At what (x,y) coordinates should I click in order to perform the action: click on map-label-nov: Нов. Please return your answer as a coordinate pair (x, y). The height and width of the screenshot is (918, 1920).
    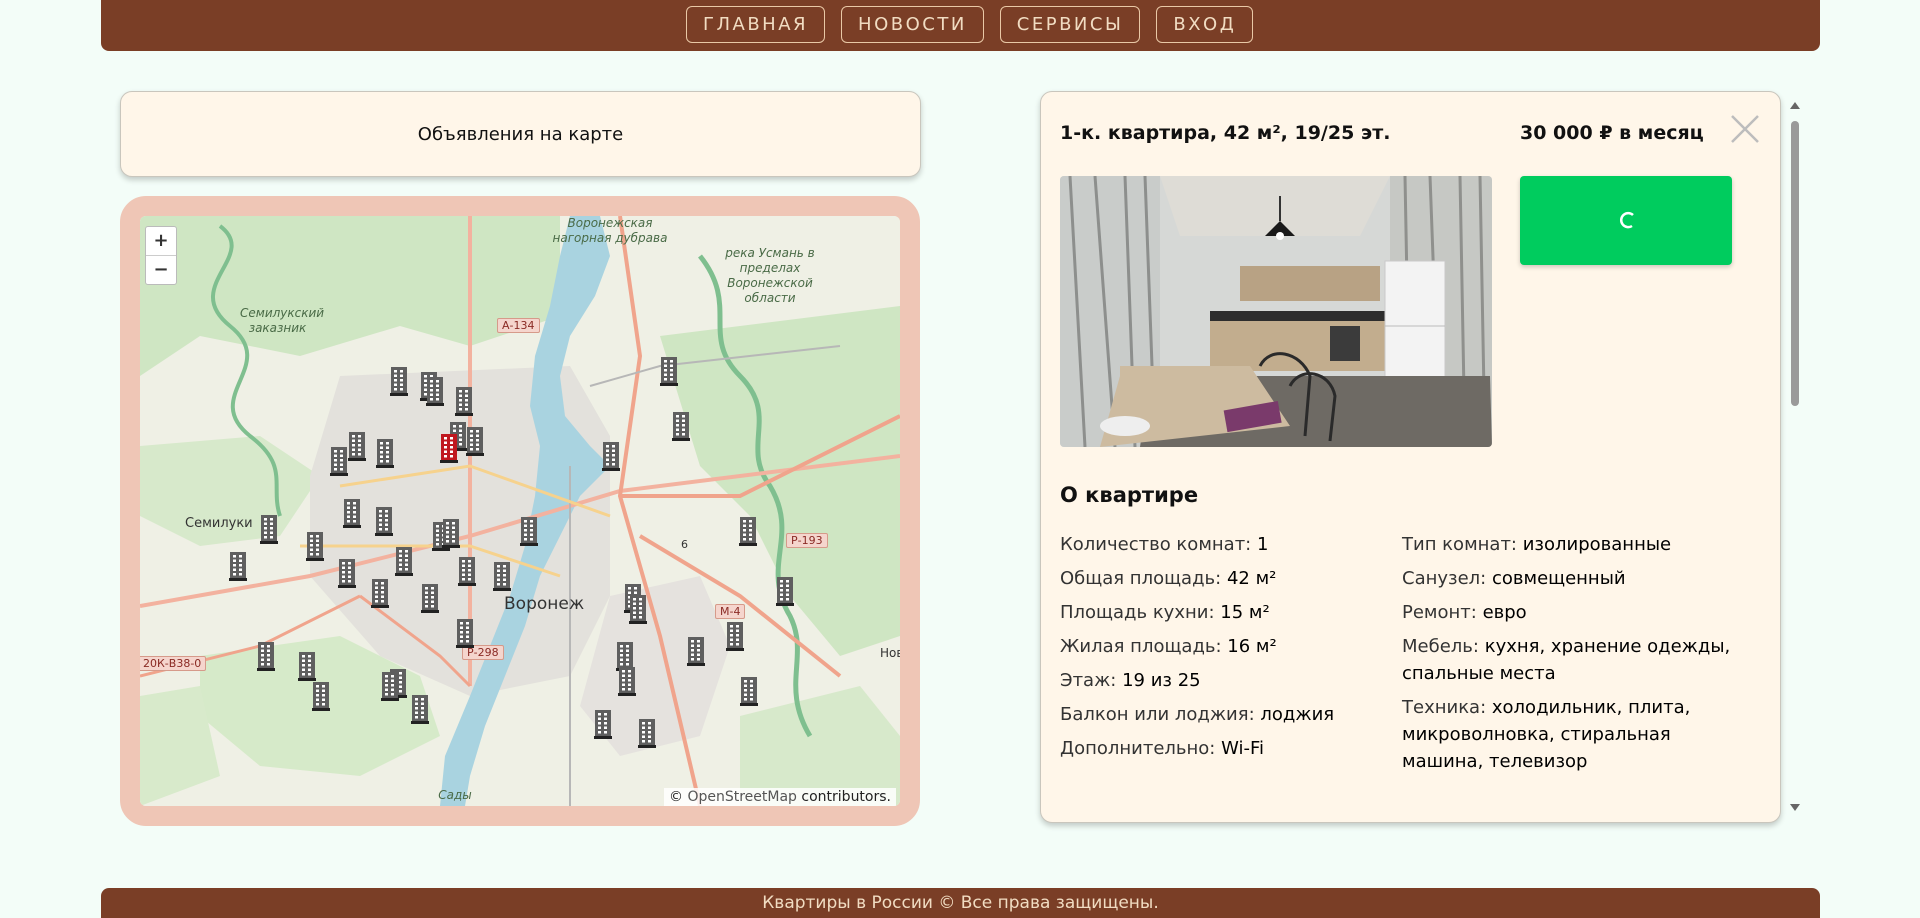
    Looking at the image, I should click on (890, 653).